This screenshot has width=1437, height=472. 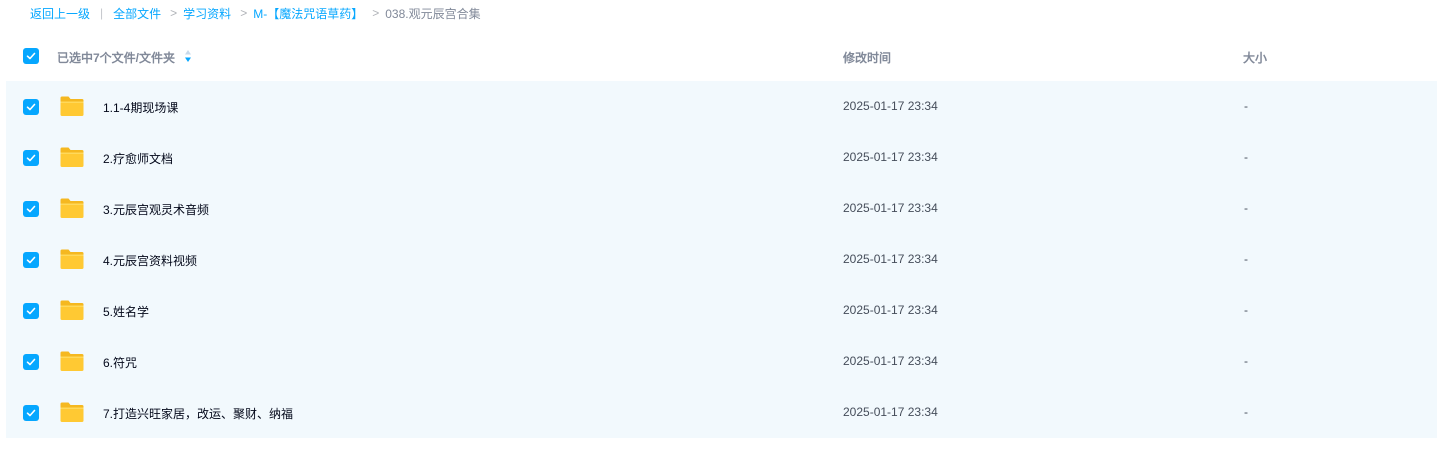 I want to click on file-list-header: 已选中7个文件/文件夹 修改时间 大小, so click(x=718, y=56).